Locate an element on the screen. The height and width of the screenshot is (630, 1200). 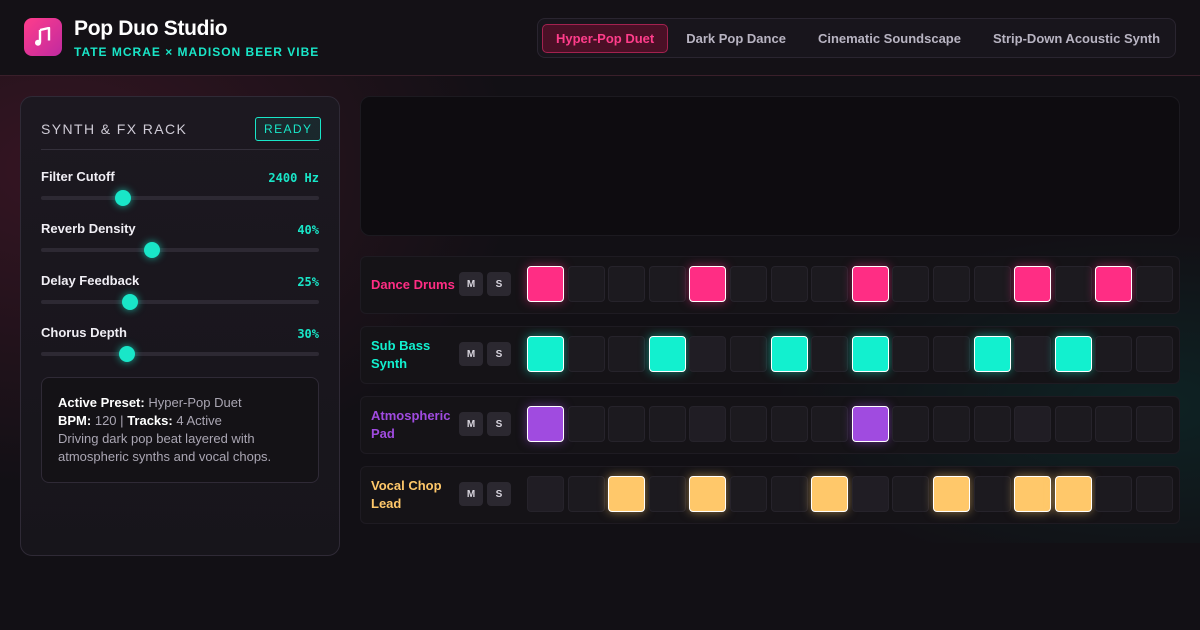
tab-strip-down-acoustic-synth: Strip-Down Acoustic Synth is located at coordinates (1076, 38).